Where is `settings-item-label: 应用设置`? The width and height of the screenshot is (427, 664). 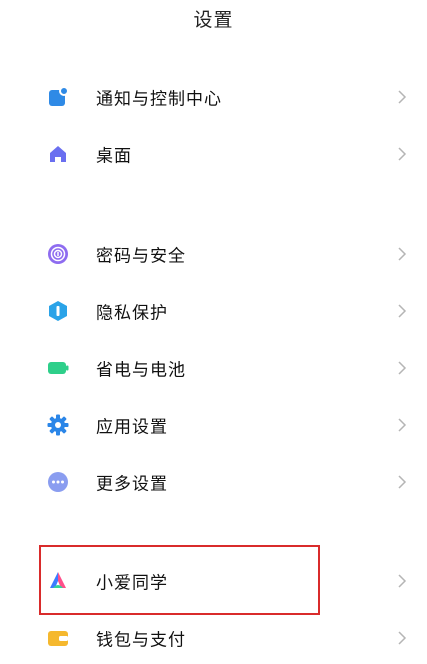 settings-item-label: 应用设置 is located at coordinates (132, 427).